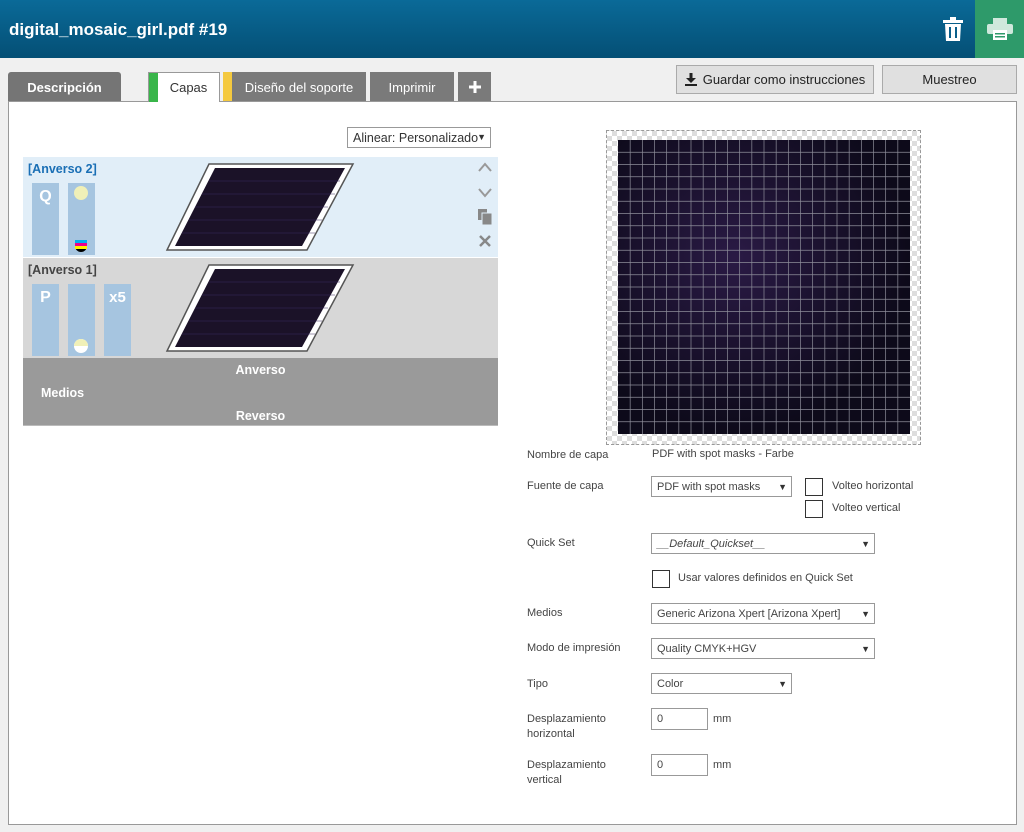 This screenshot has width=1024, height=832. What do you see at coordinates (117, 320) in the screenshot?
I see `passes-chip: x5` at bounding box center [117, 320].